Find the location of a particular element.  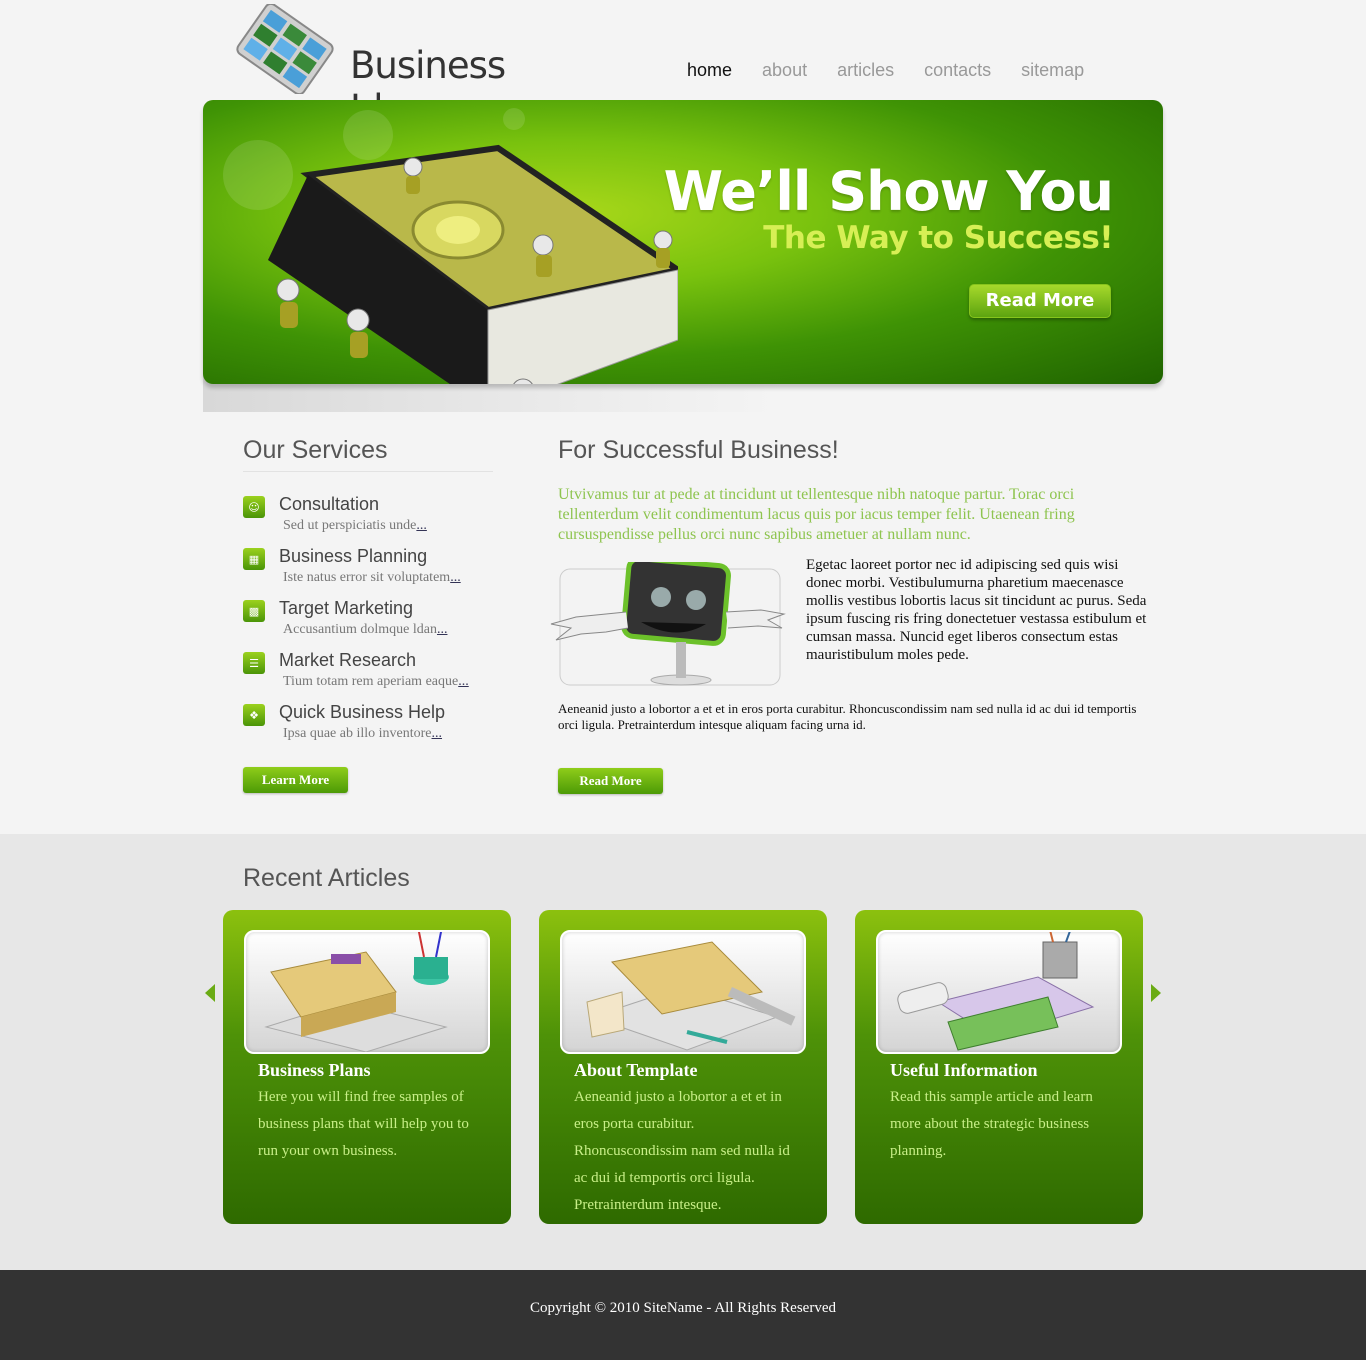

service-title: Target Marketing is located at coordinates (346, 608).